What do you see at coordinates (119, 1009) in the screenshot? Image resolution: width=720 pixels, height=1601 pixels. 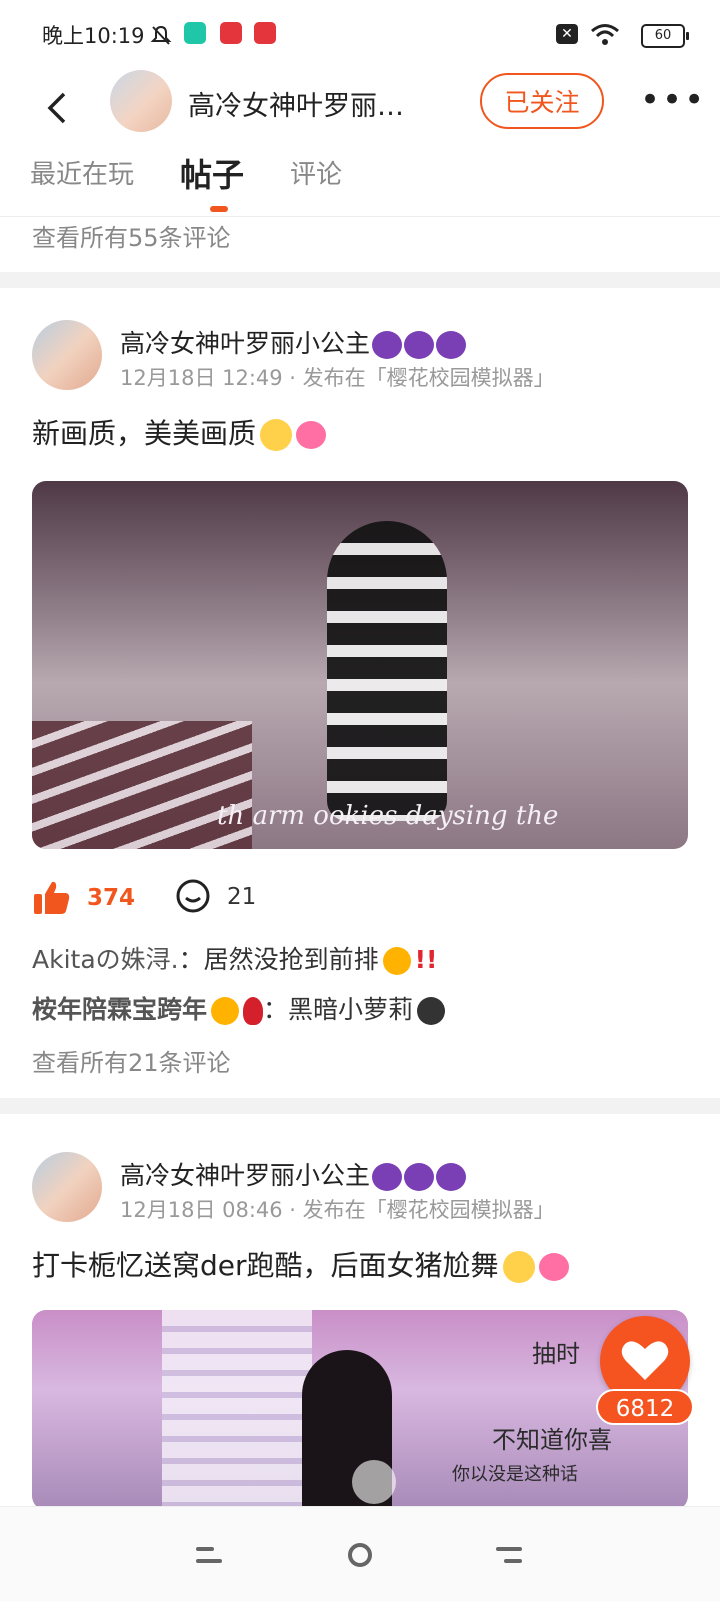 I see `comment-user: 桉年陪霖宝跨年` at bounding box center [119, 1009].